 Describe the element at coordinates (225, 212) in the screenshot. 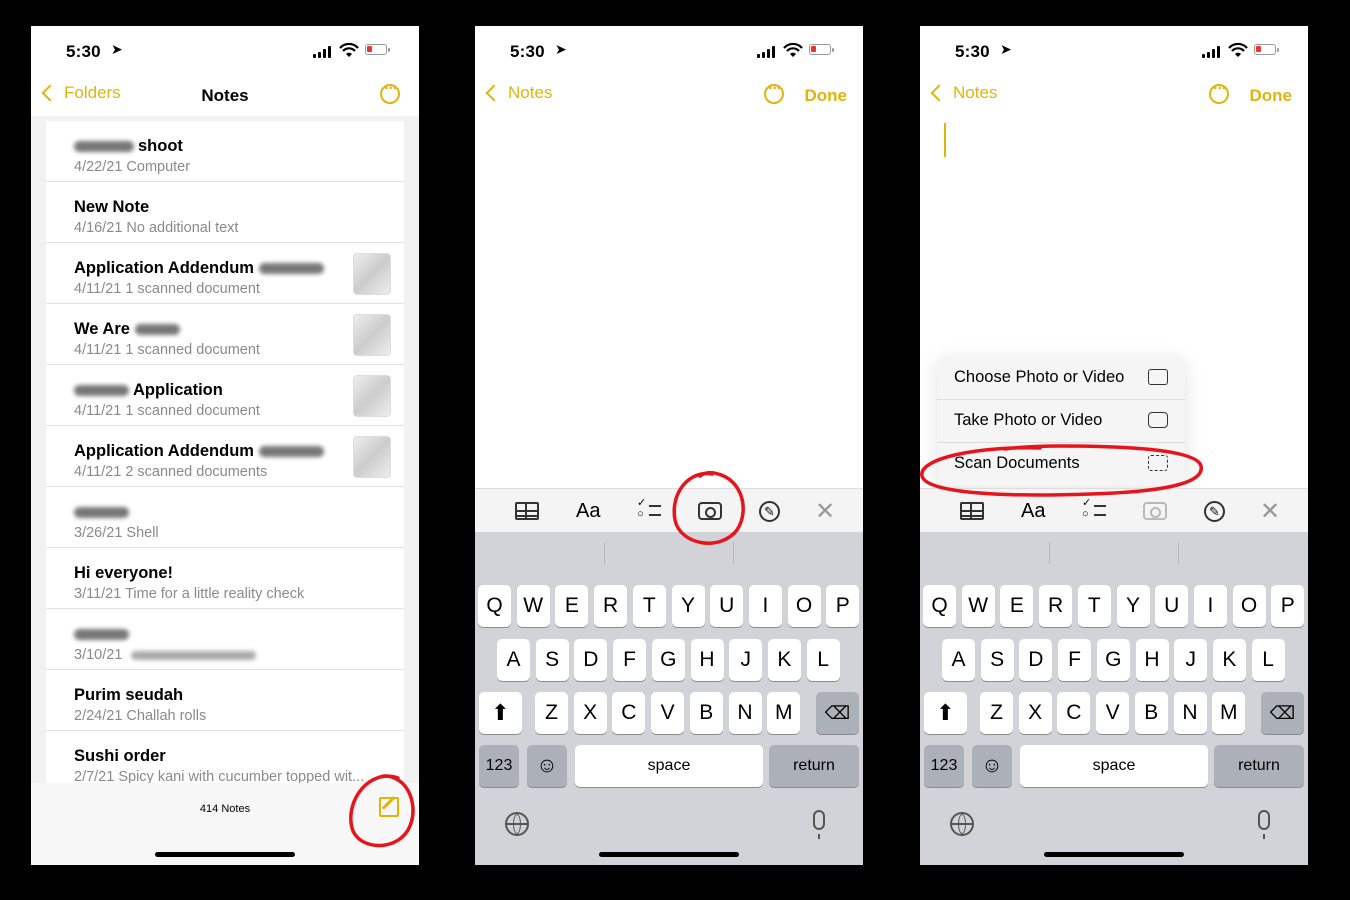

I see `note-row: New Note 4/16/21 No additional text` at that location.